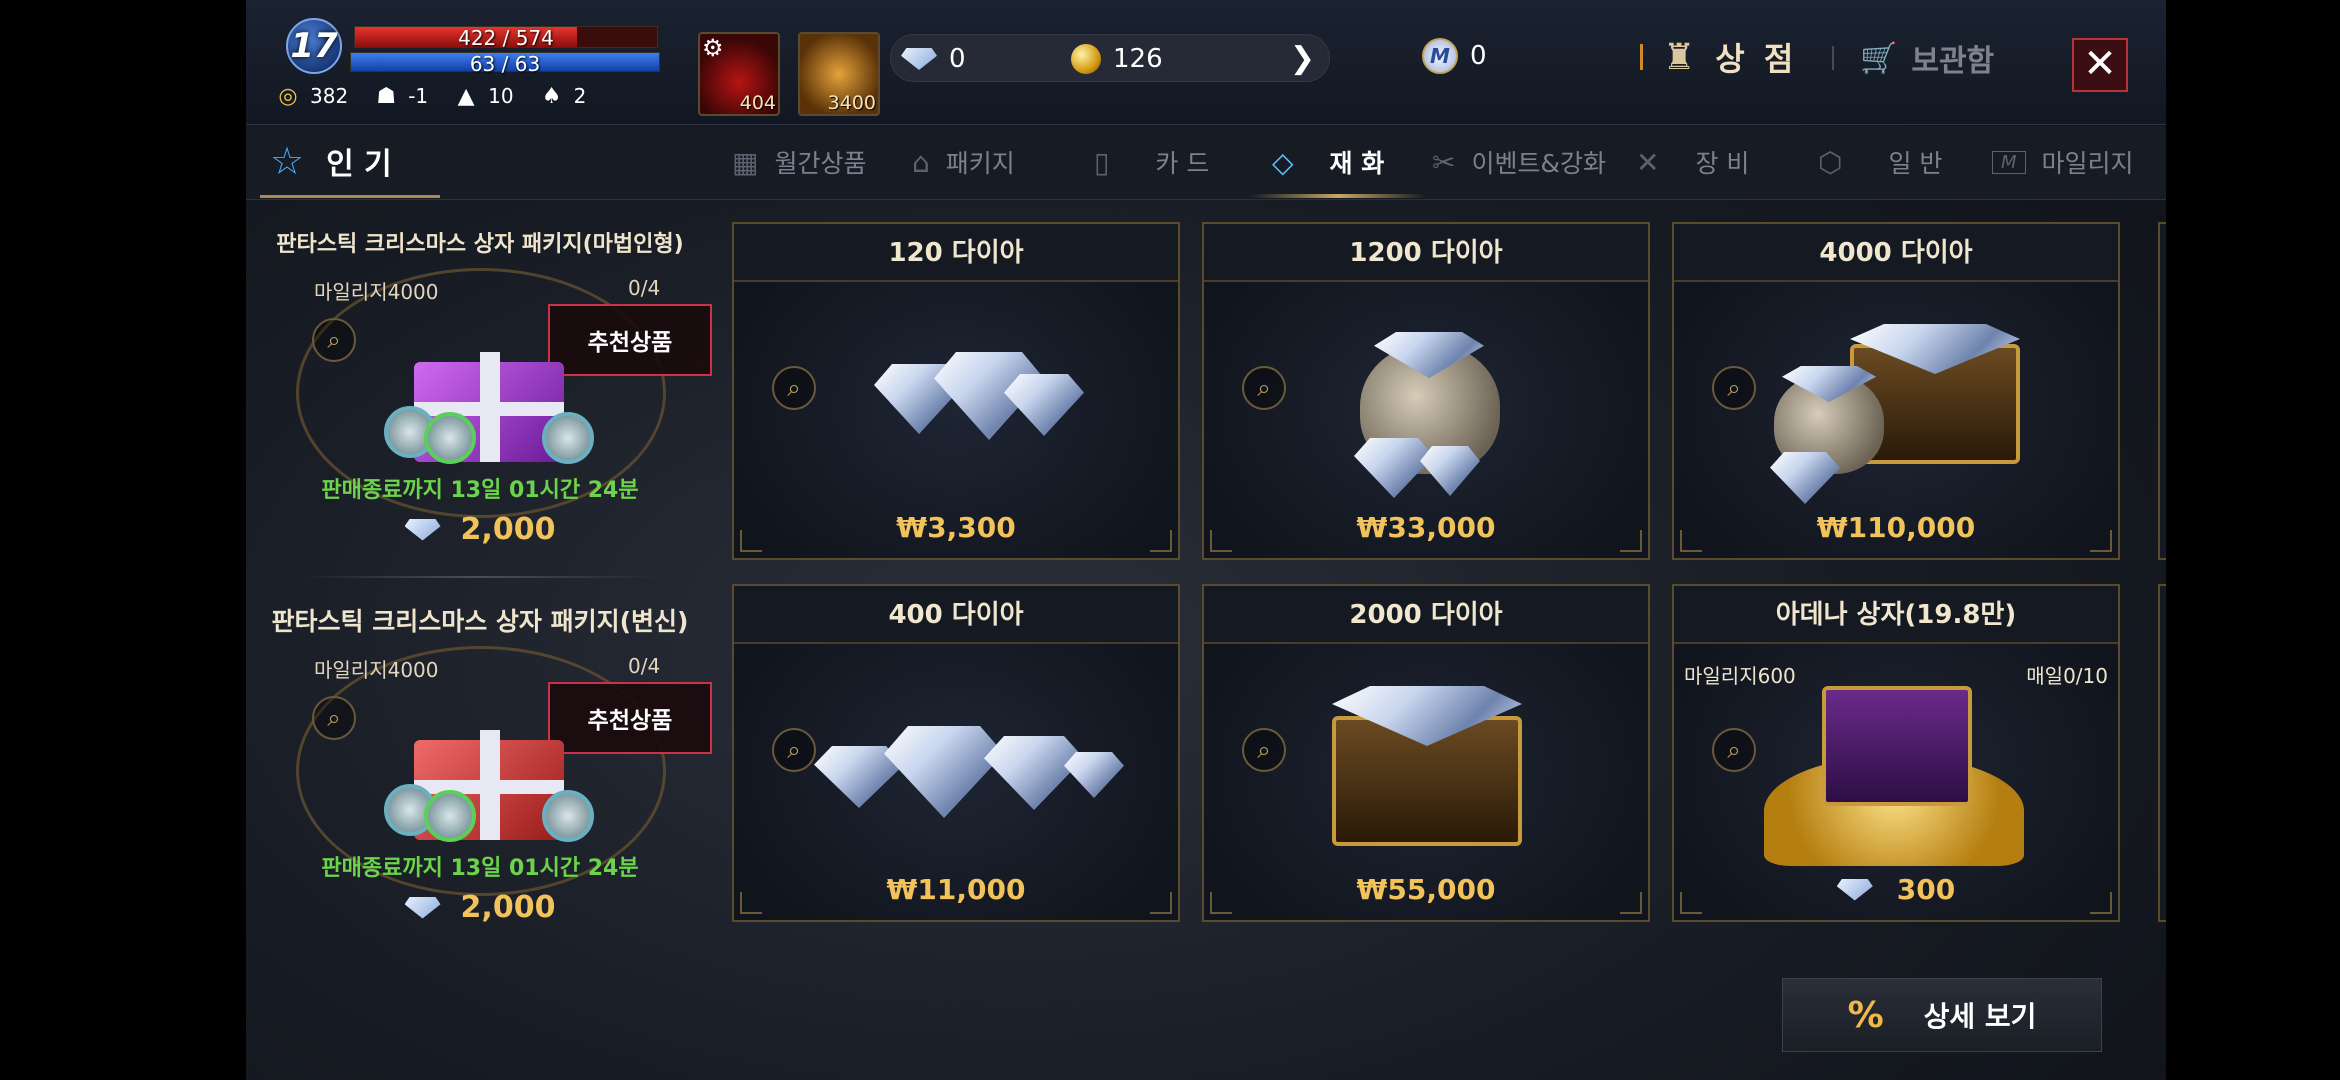 The height and width of the screenshot is (1080, 2340). I want to click on product-title: 2000 다이아, so click(1426, 615).